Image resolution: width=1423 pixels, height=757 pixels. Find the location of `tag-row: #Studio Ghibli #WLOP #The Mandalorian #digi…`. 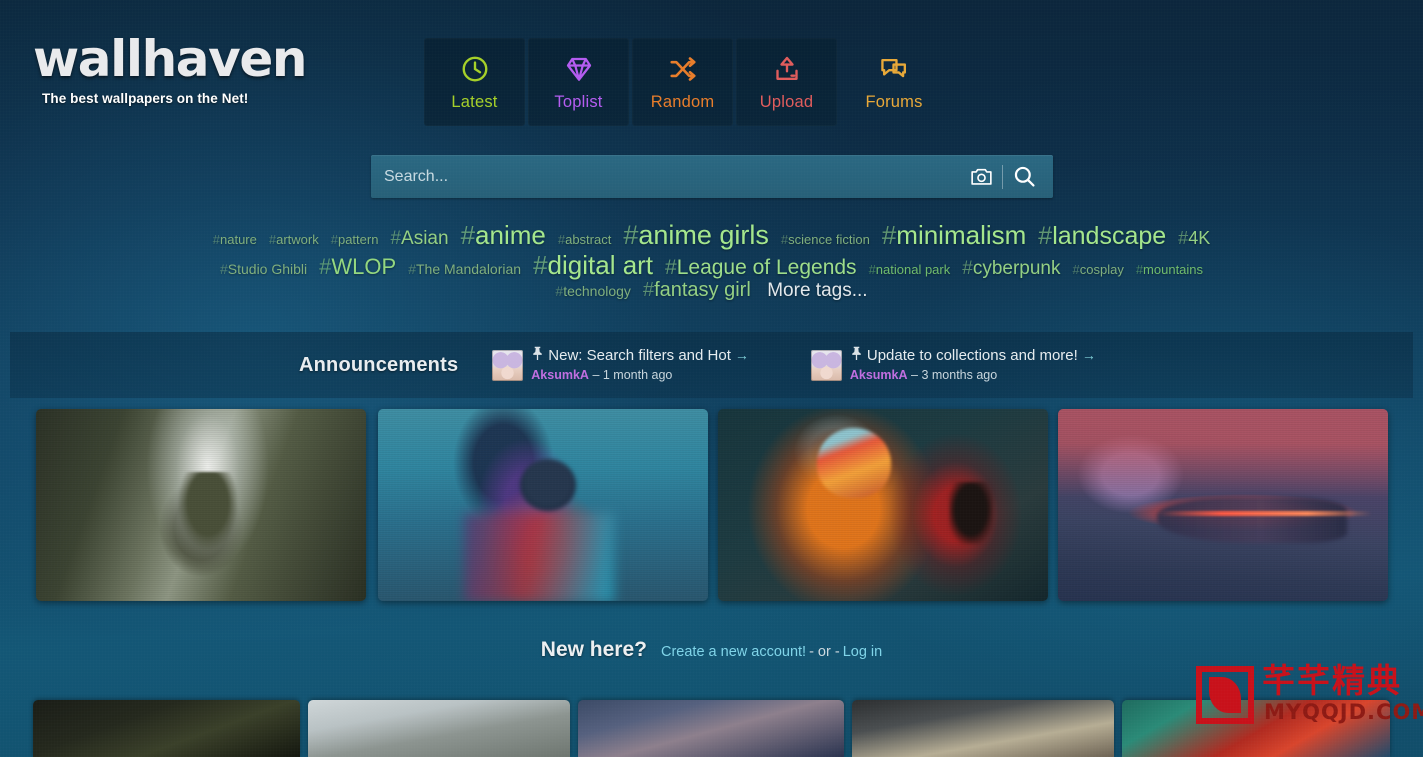

tag-row: #Studio Ghibli #WLOP #The Mandalorian #digi… is located at coordinates (711, 264).